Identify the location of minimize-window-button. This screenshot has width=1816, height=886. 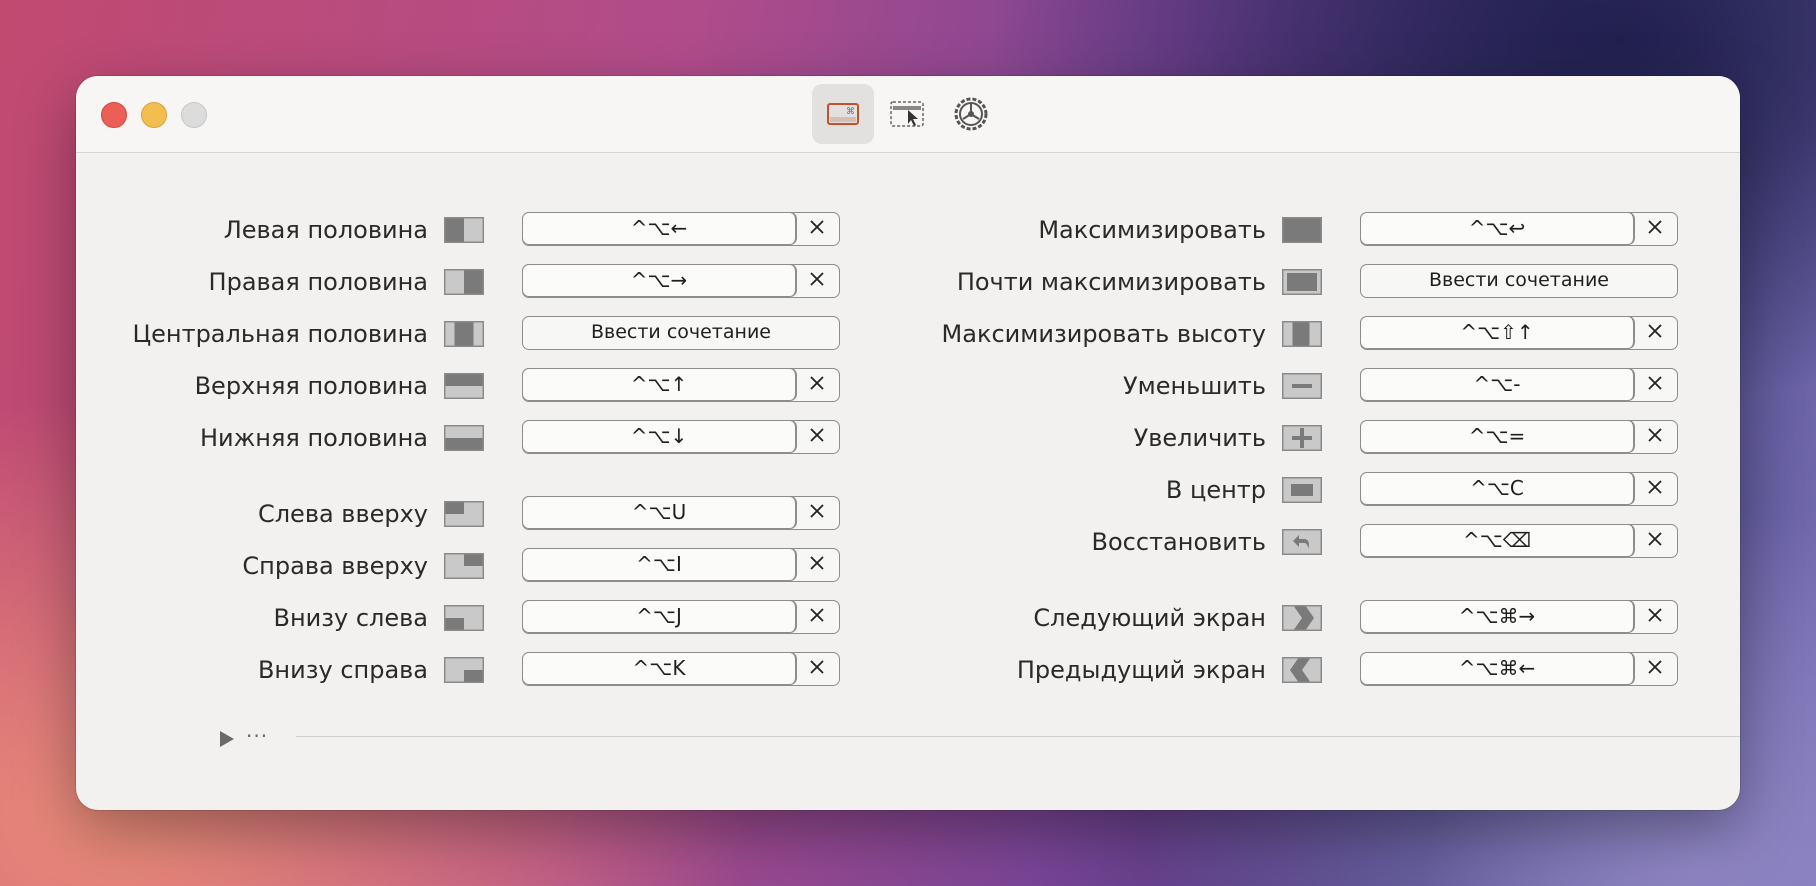
(154, 115).